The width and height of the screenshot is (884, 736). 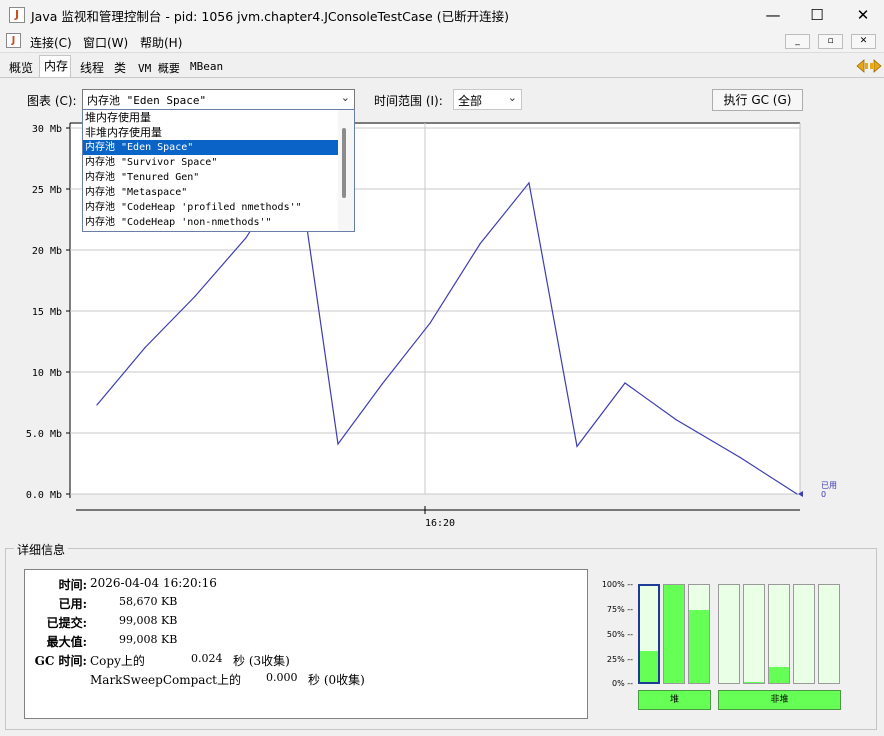 I want to click on tab-bar, so click(x=442, y=65).